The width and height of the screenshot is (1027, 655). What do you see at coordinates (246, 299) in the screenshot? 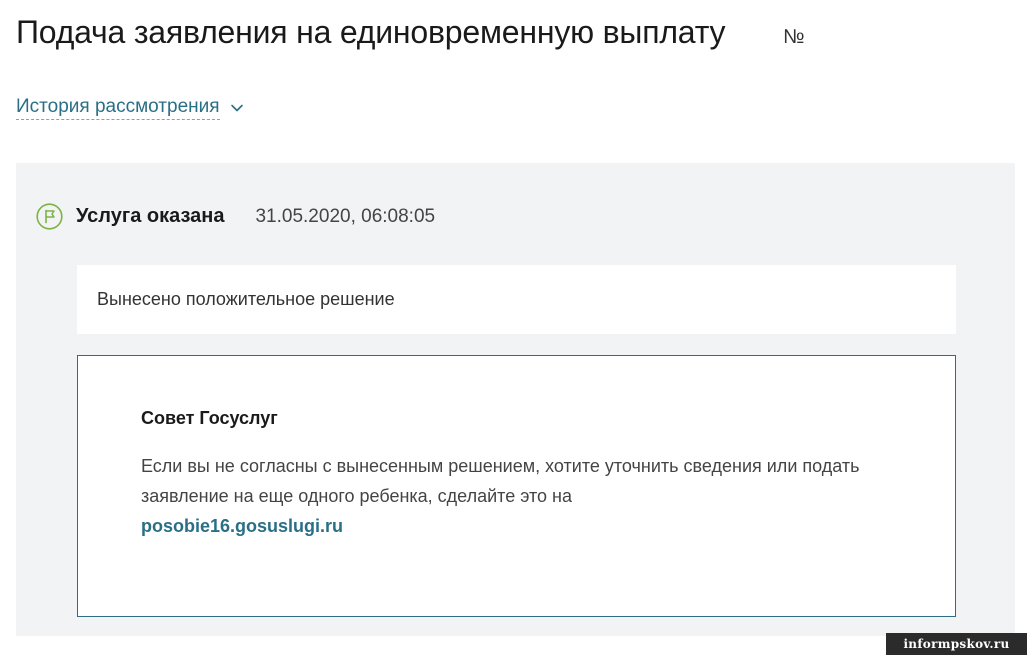
I see `decision-text: Вынесено положительное решение` at bounding box center [246, 299].